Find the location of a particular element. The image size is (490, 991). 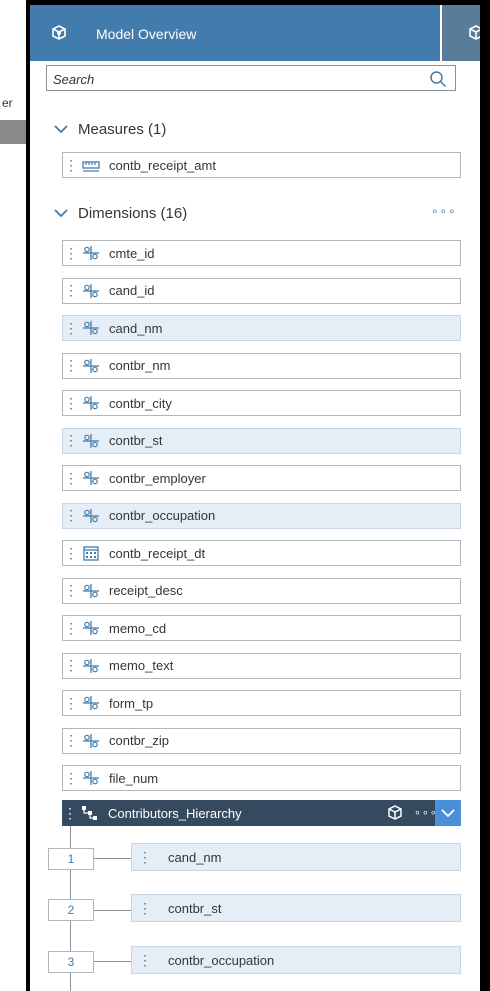

hierarchy-level-label: cand_nm is located at coordinates (195, 857).